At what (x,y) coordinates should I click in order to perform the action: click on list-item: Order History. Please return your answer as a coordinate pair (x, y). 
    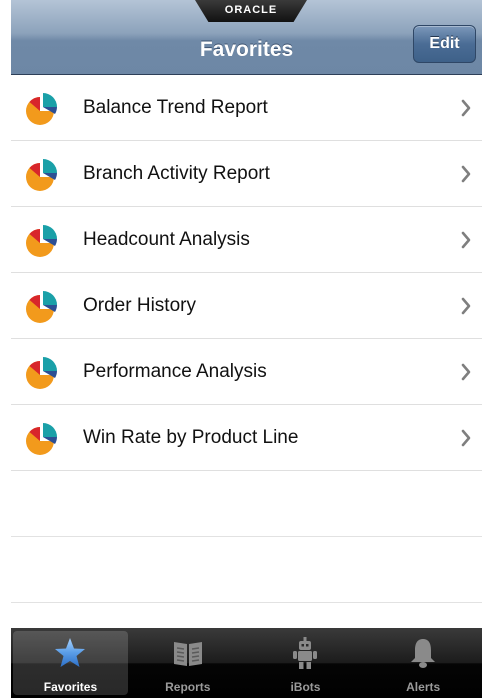
    Looking at the image, I should click on (246, 306).